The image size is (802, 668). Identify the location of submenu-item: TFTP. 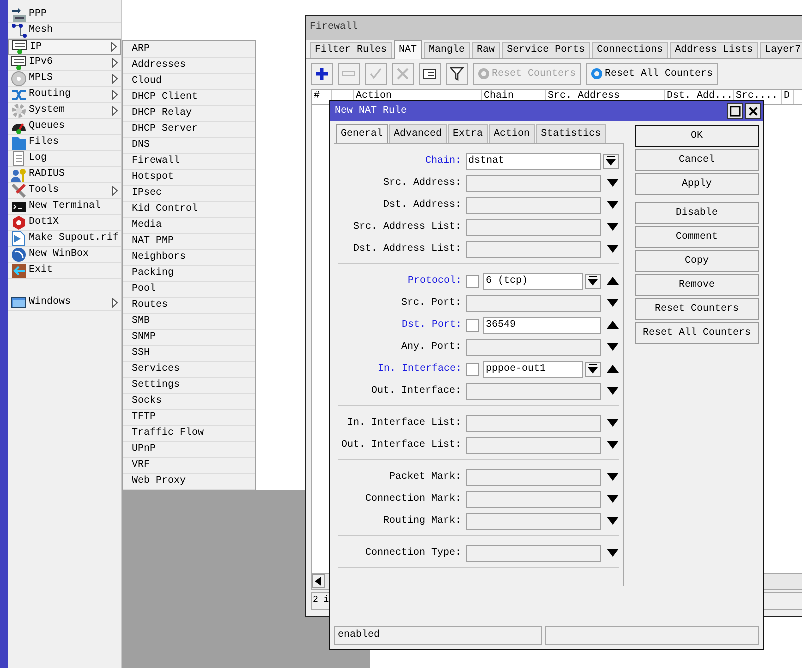
(189, 418).